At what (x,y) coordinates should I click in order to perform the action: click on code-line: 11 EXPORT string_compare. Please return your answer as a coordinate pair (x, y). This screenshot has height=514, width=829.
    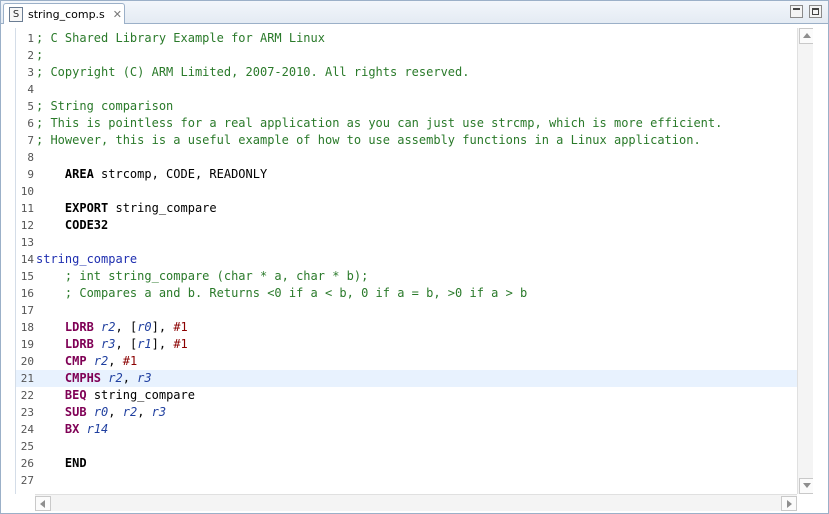
    Looking at the image, I should click on (406, 208).